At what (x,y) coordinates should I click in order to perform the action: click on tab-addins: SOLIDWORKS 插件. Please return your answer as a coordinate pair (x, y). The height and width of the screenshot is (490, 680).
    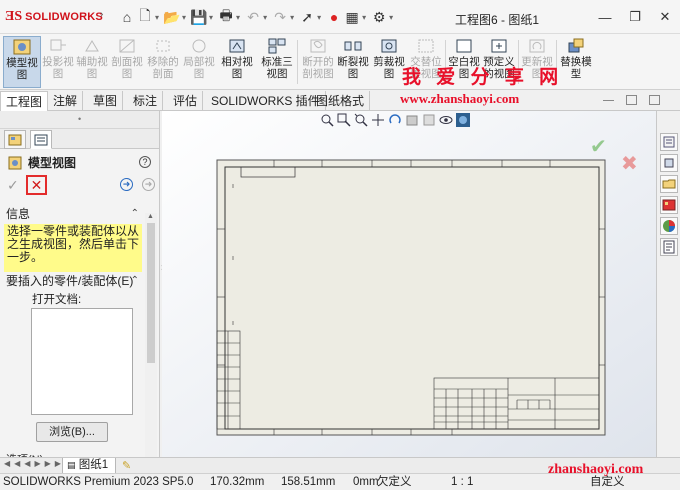
    Looking at the image, I should click on (266, 101).